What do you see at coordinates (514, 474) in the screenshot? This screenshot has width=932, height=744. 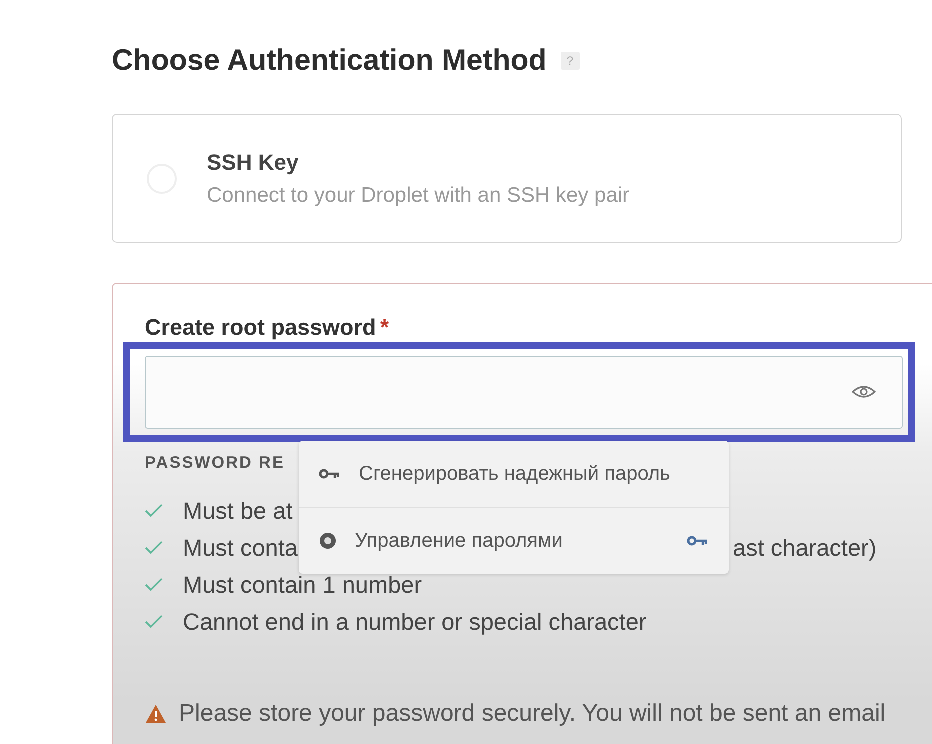 I see `menu-item: Сгенерировать надежный пароль` at bounding box center [514, 474].